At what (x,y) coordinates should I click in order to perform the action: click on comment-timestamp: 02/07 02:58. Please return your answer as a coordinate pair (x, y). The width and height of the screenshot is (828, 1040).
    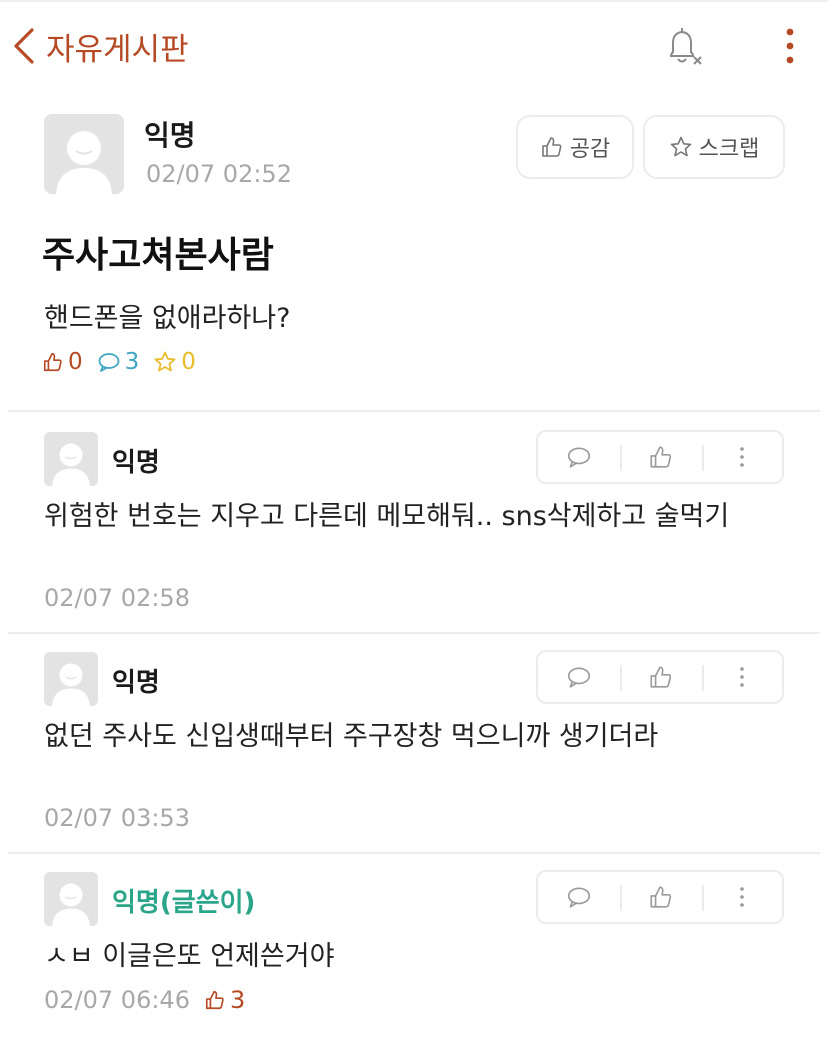
    Looking at the image, I should click on (117, 598).